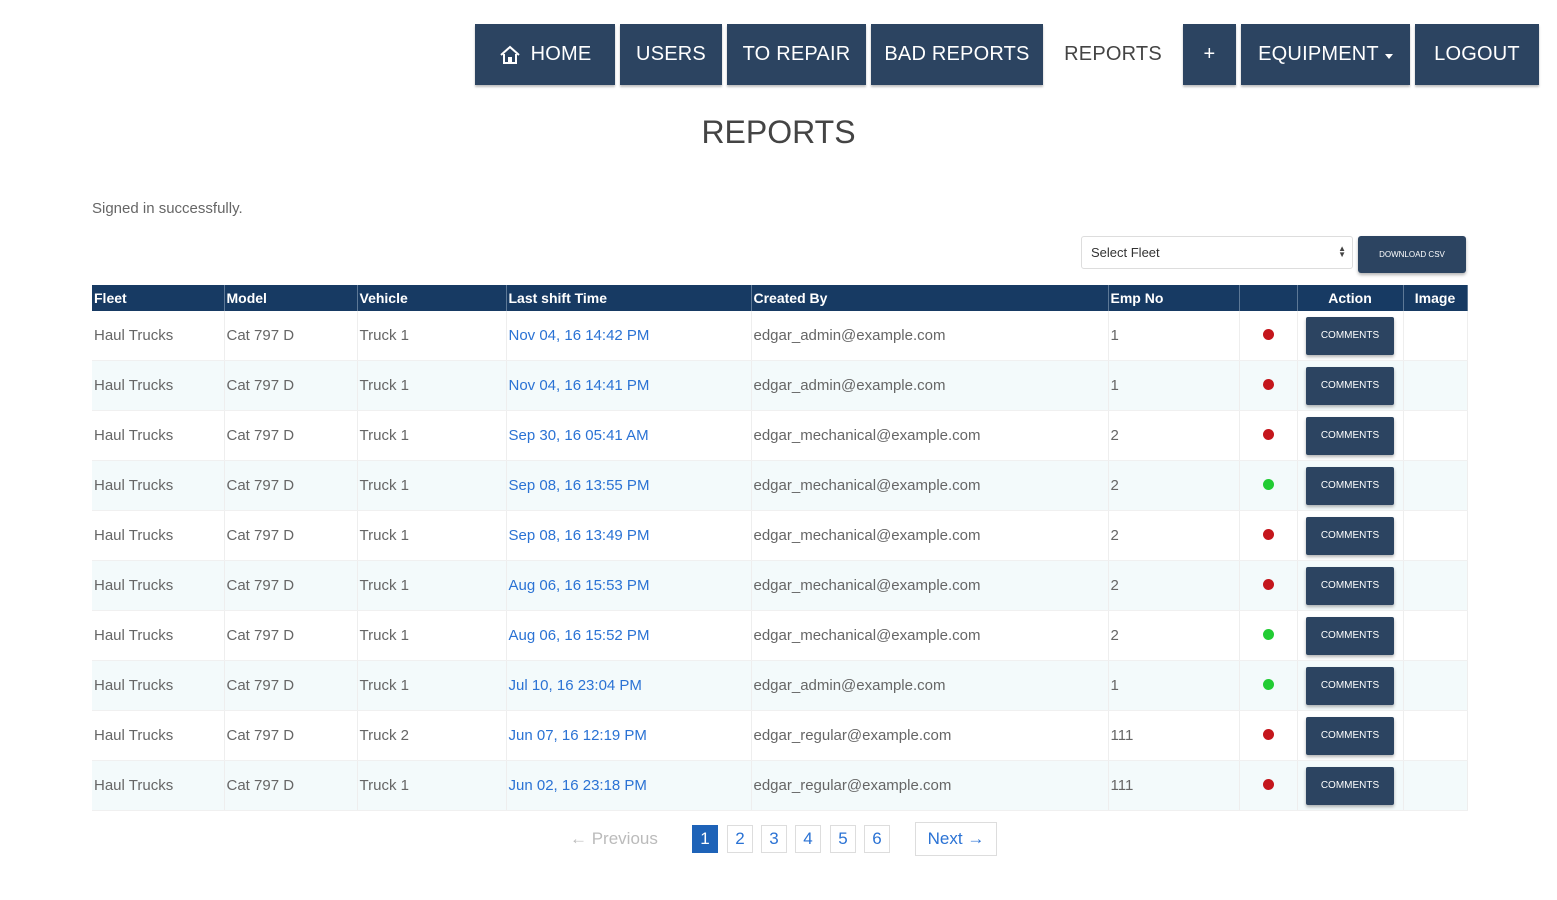  Describe the element at coordinates (877, 839) in the screenshot. I see `page-link-6: 6` at that location.